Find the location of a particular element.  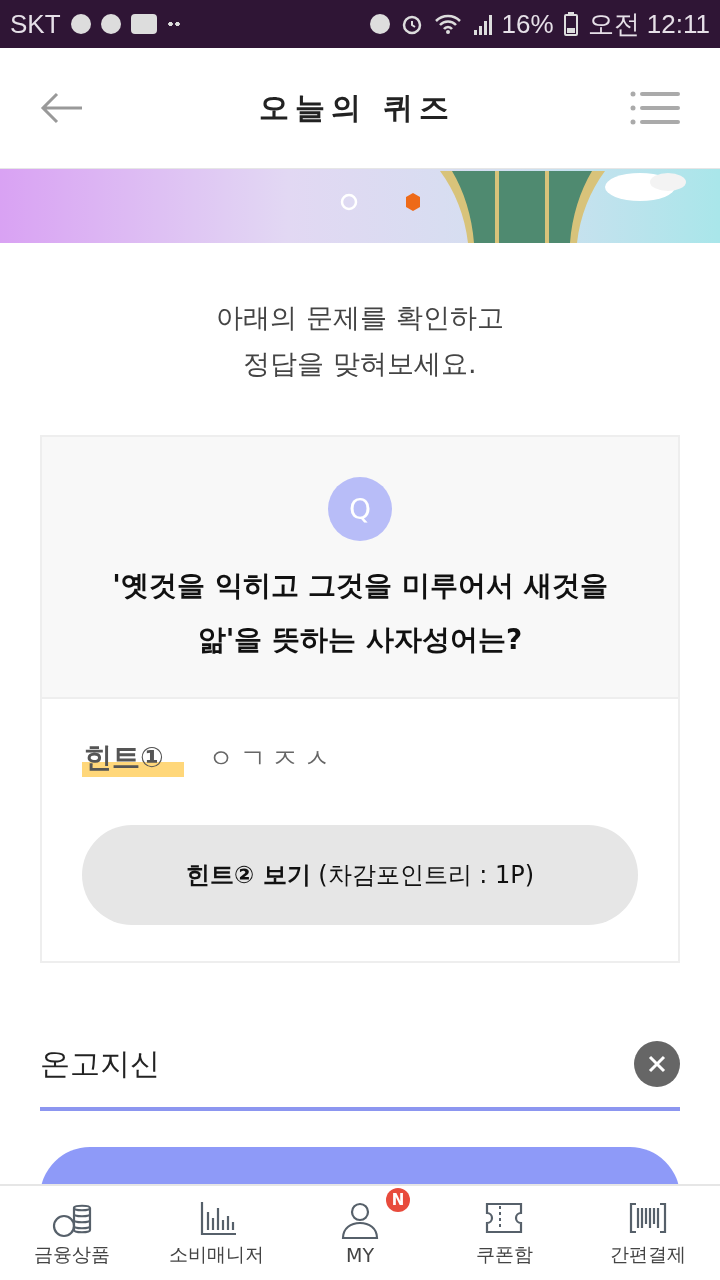

nav-tab: 간편결제 is located at coordinates (648, 1233).